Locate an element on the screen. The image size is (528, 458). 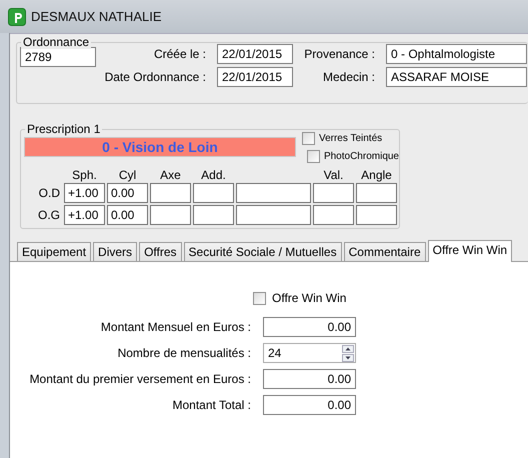
field-label: Montant Total : is located at coordinates (211, 405).